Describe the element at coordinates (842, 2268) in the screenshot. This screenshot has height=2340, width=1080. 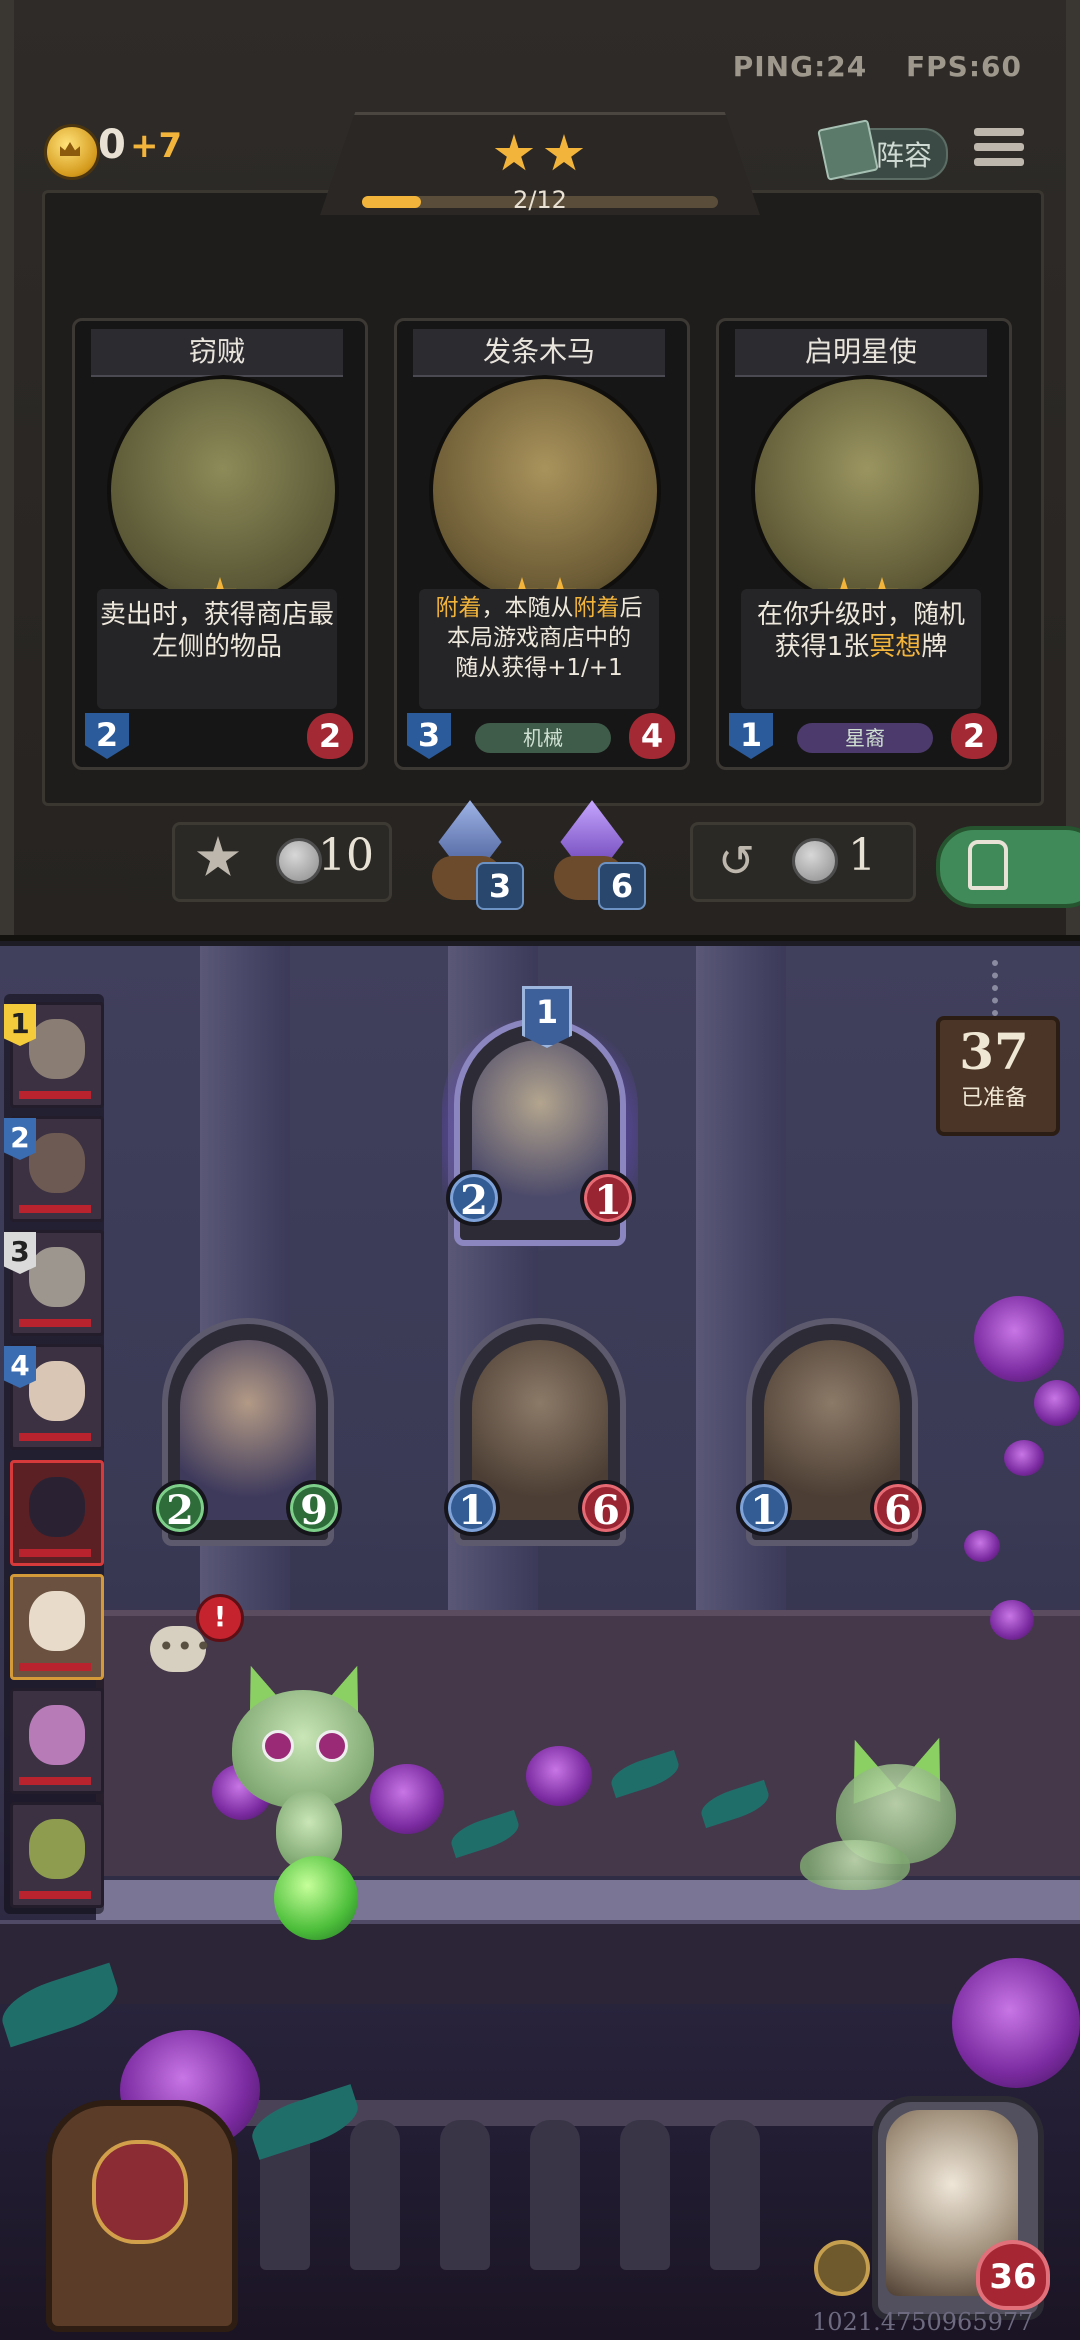
I see `hero-power-button` at that location.